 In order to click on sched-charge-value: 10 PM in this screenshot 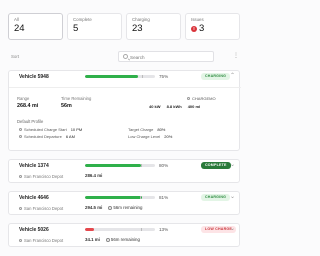, I will do `click(76, 129)`.